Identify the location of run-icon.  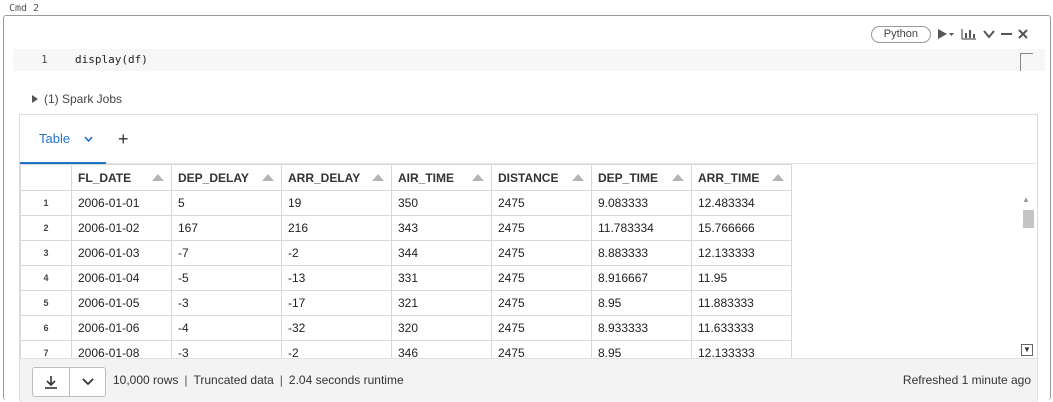
(946, 34).